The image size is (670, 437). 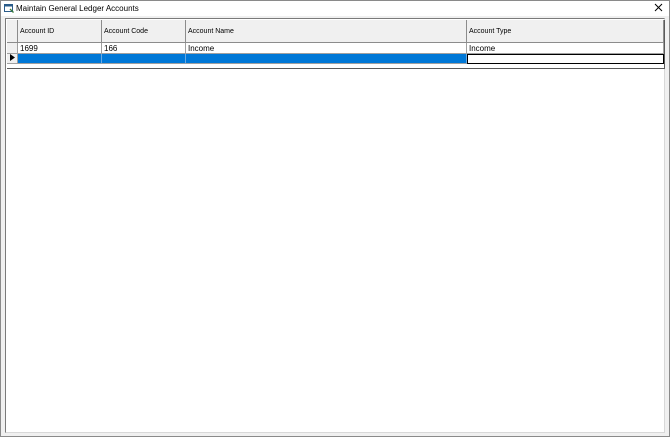 What do you see at coordinates (77, 8) in the screenshot?
I see `window-title: Maintain General Ledger Accounts` at bounding box center [77, 8].